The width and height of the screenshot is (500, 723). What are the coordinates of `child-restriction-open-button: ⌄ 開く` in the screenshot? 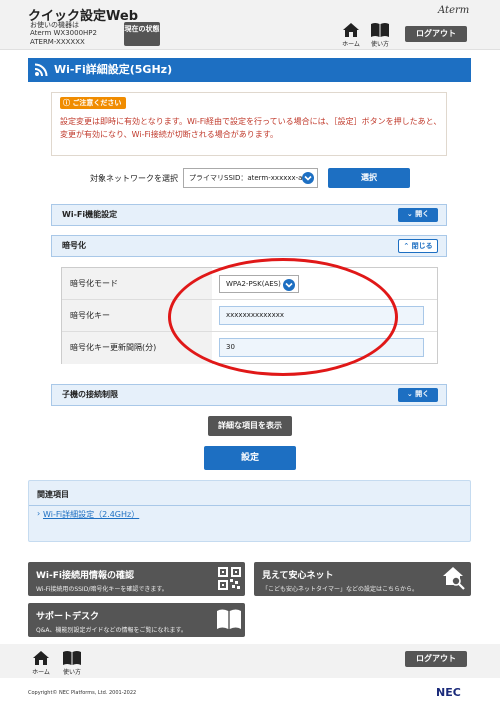 It's located at (418, 395).